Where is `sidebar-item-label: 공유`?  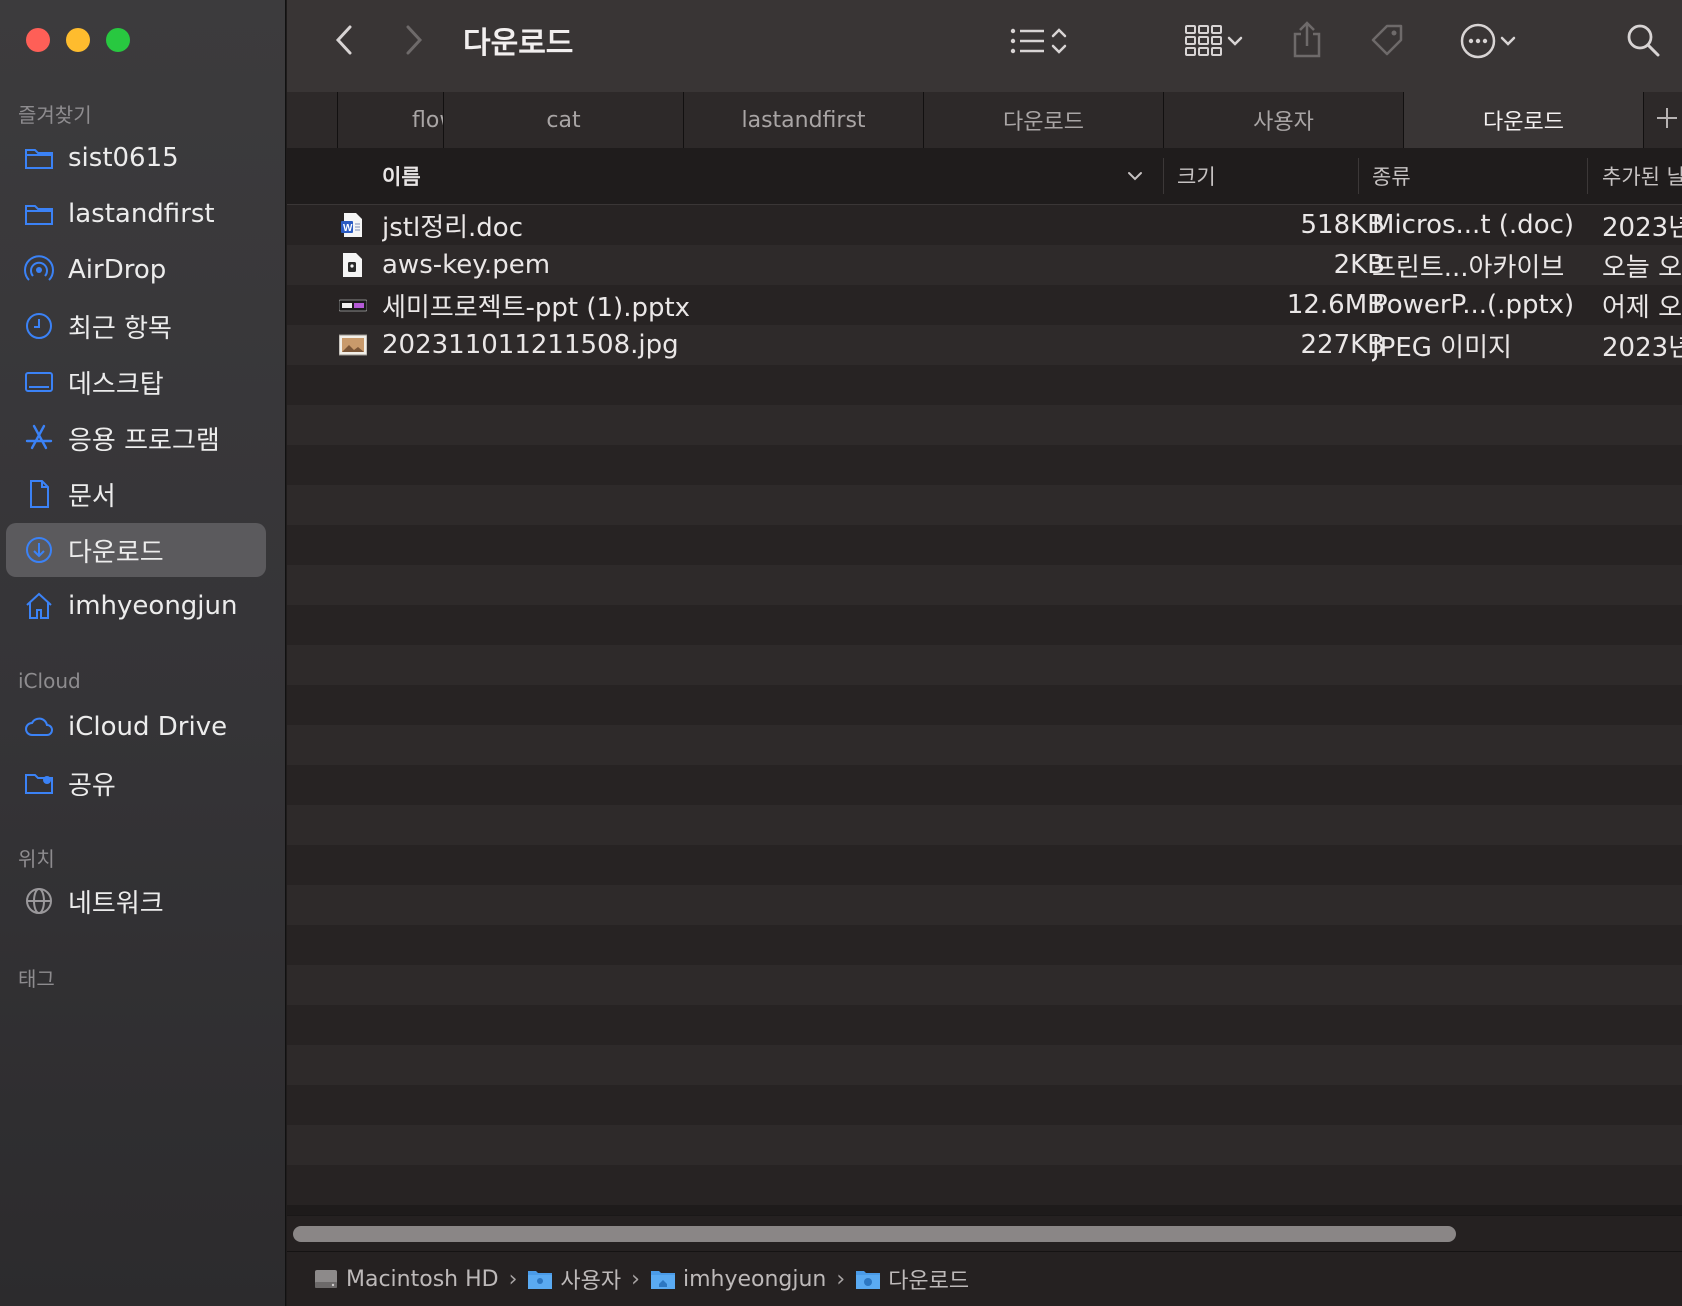
sidebar-item-label: 공유 is located at coordinates (92, 785).